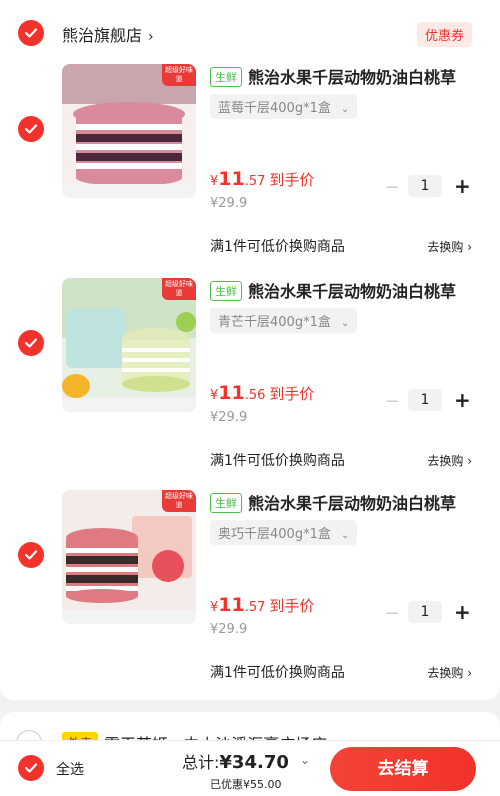 The image size is (500, 796). I want to click on store-header: 熊治旗舰店 › 优惠券, so click(250, 34).